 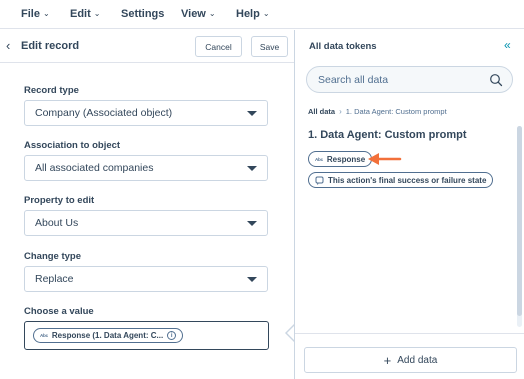 What do you see at coordinates (218, 46) in the screenshot?
I see `cancel-button: Cancel` at bounding box center [218, 46].